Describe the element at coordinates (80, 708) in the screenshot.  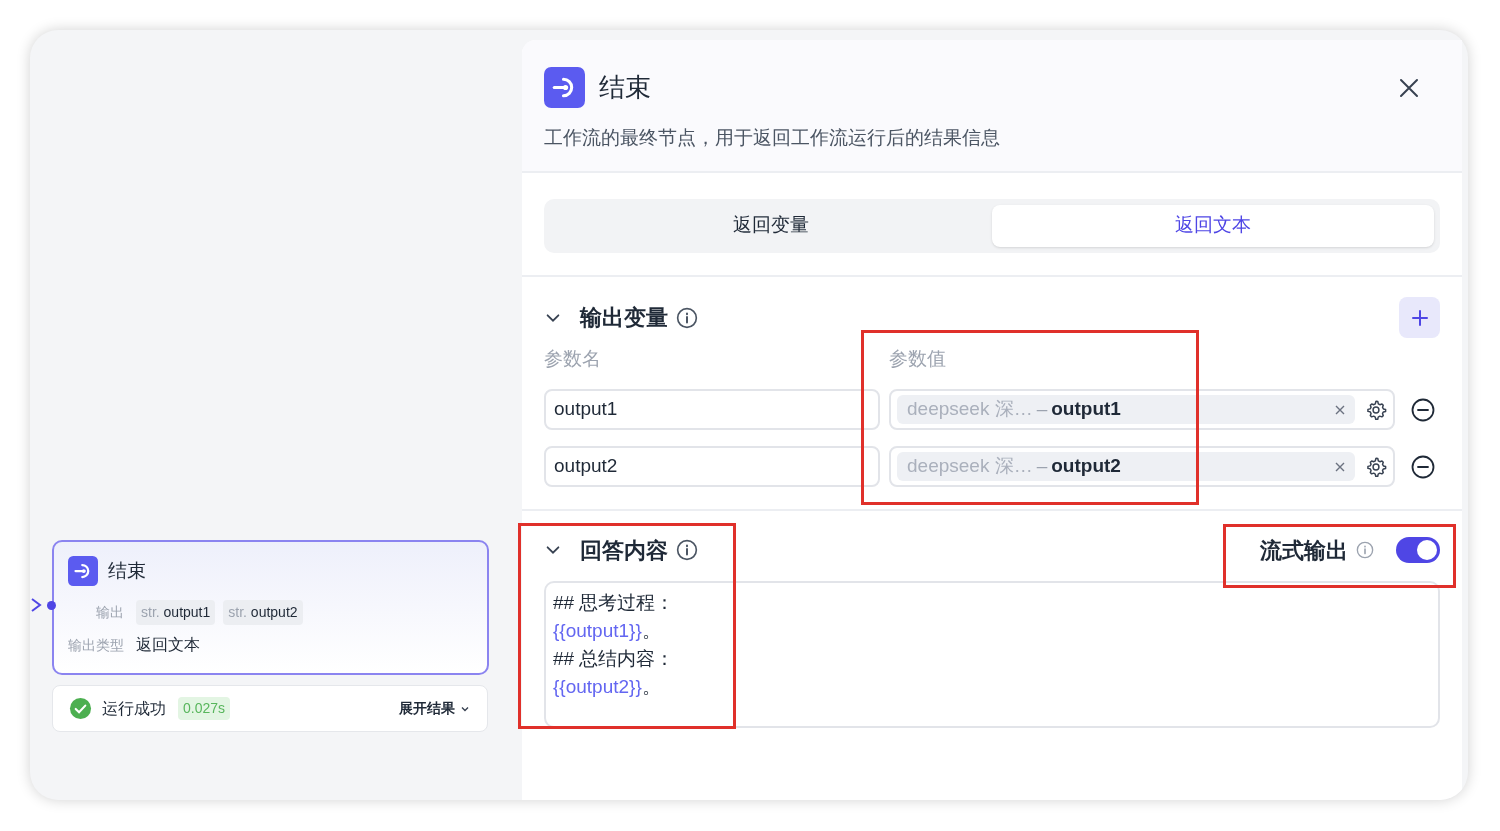
I see `check-circle-icon` at that location.